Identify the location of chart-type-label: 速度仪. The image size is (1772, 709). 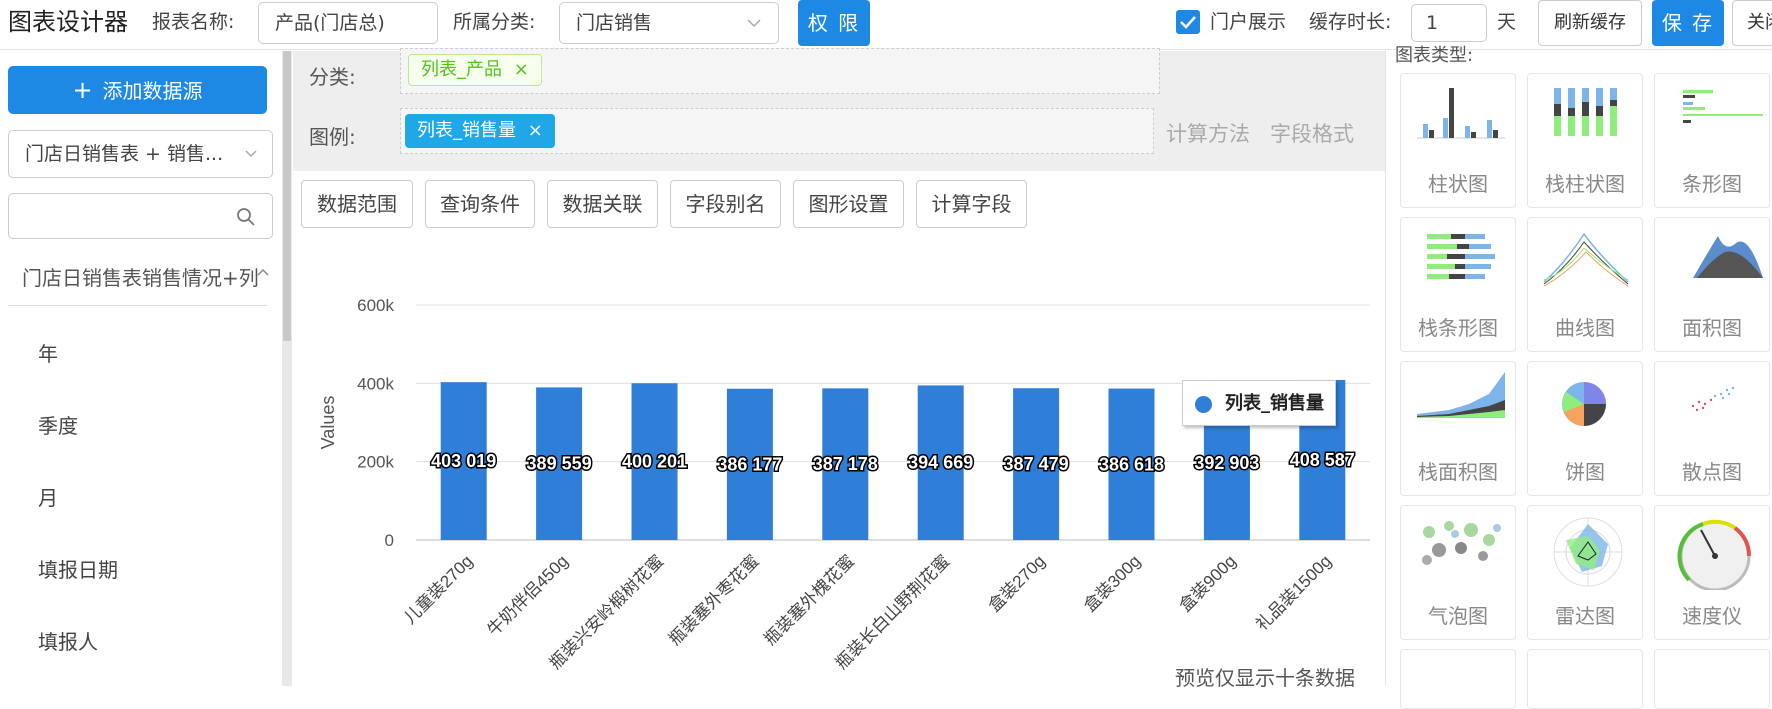
(1712, 616).